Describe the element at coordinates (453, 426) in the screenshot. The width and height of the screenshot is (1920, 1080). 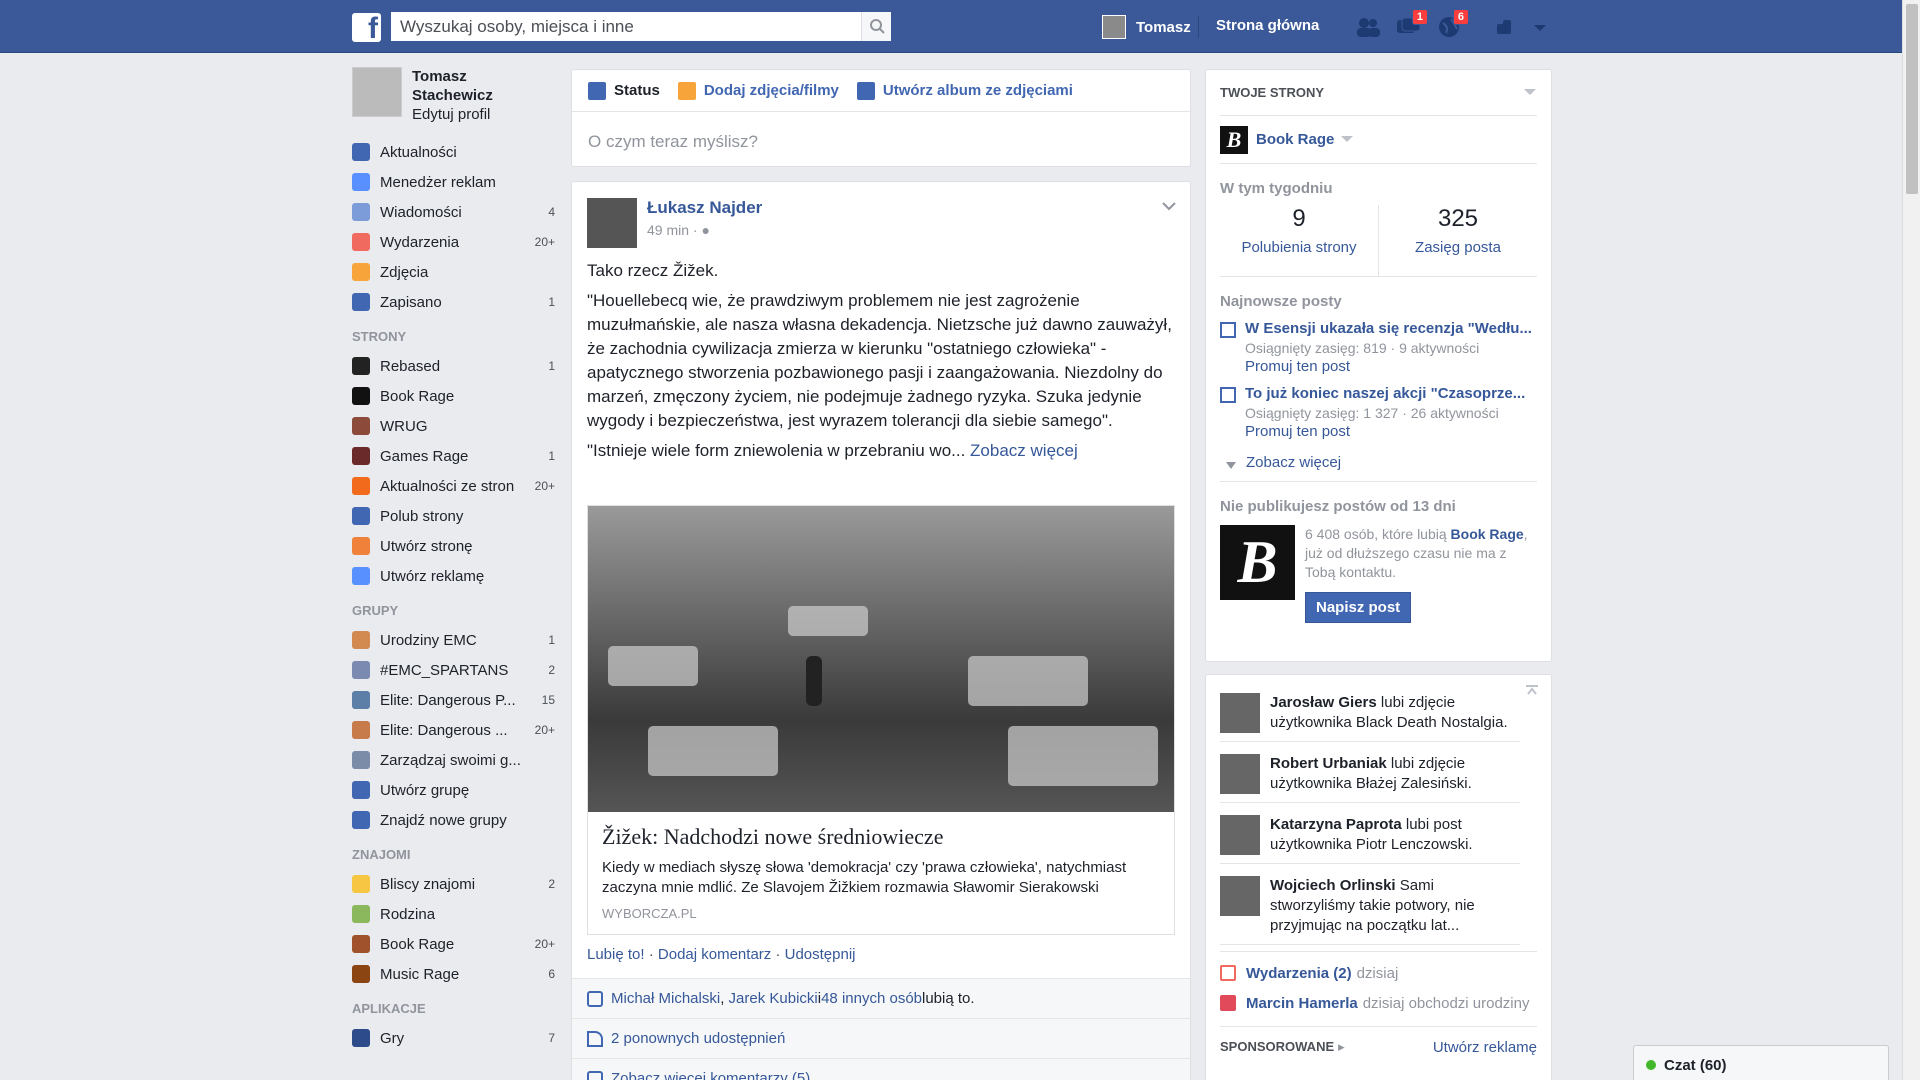
I see `sidebar-page-item: WRUG` at that location.